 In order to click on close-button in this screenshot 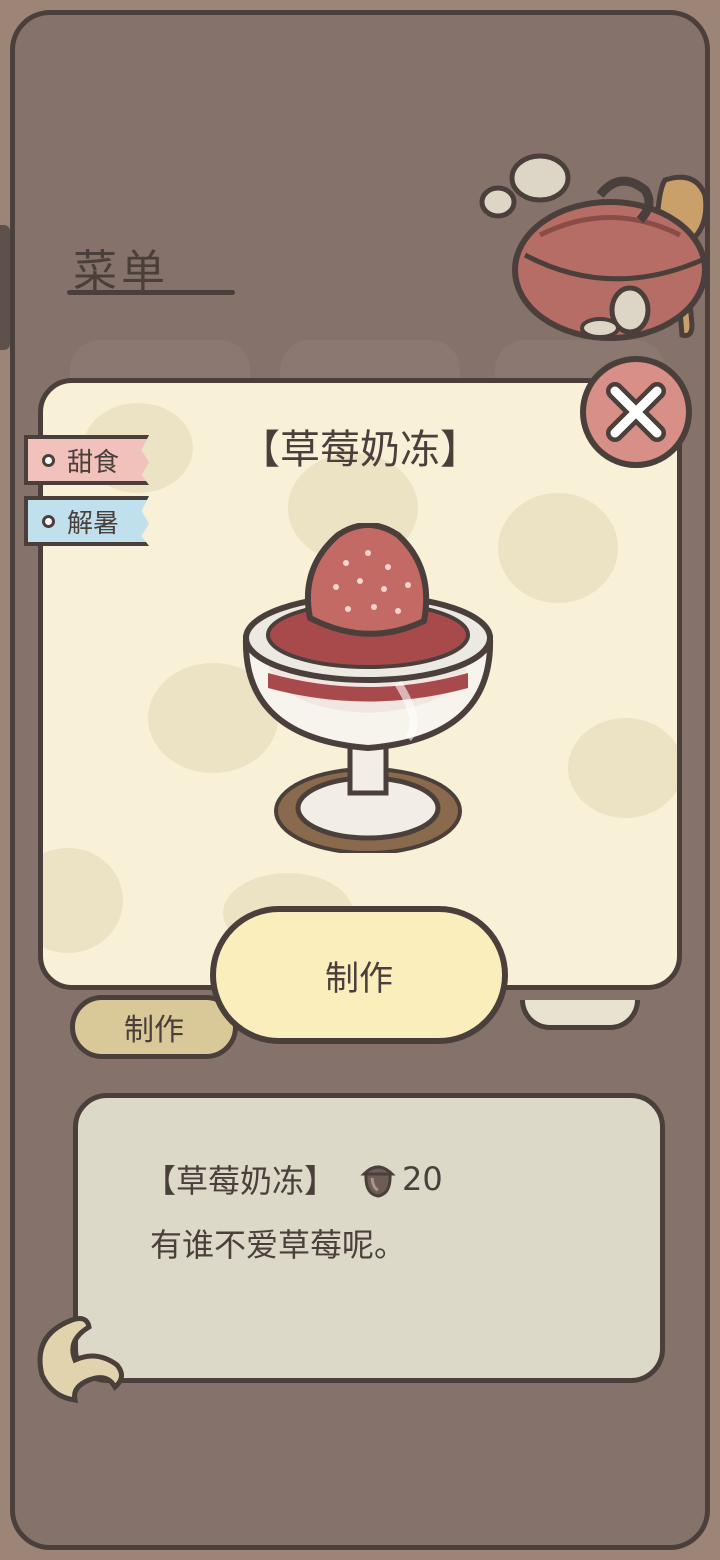, I will do `click(636, 412)`.